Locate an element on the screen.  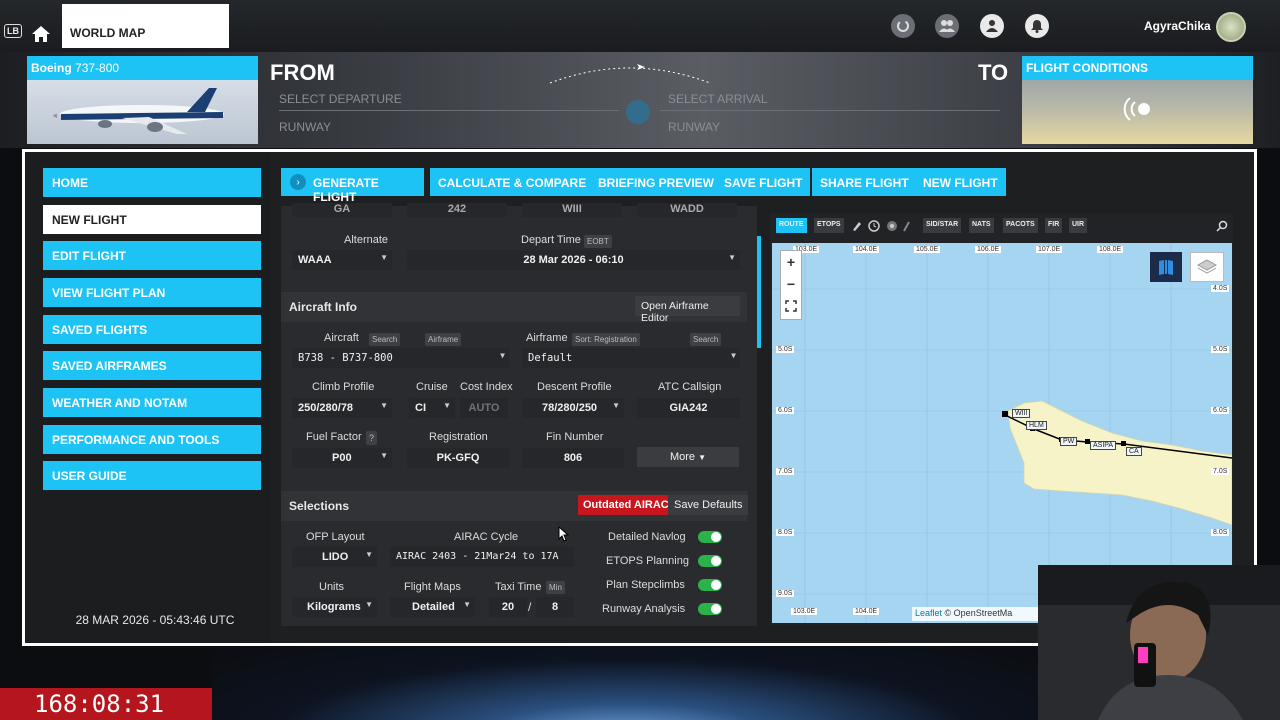
sidebar-item-edit-flight: EDIT FLIGHT is located at coordinates (152, 255).